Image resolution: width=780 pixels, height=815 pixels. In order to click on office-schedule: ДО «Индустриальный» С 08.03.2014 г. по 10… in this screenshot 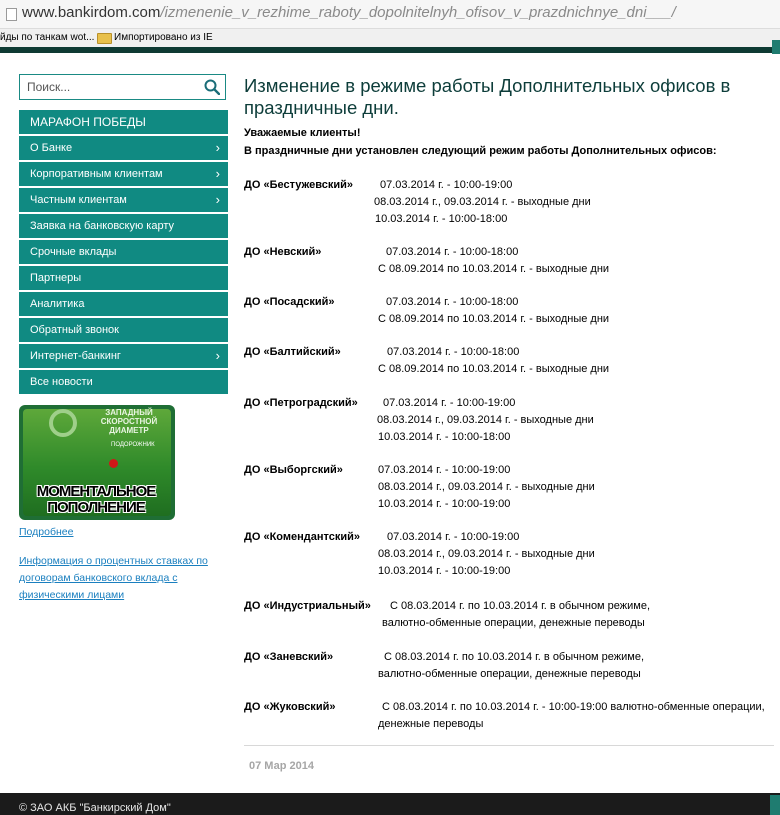, I will do `click(512, 617)`.